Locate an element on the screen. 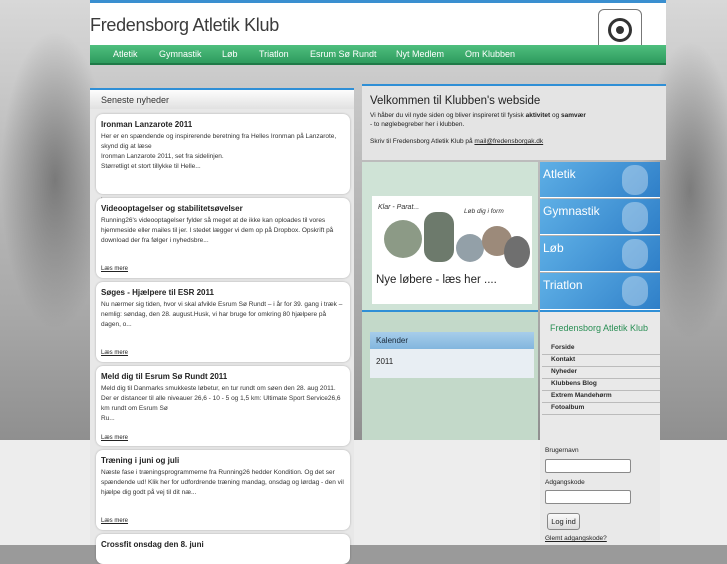 The height and width of the screenshot is (564, 727). club-menu-label: Forside is located at coordinates (563, 347).